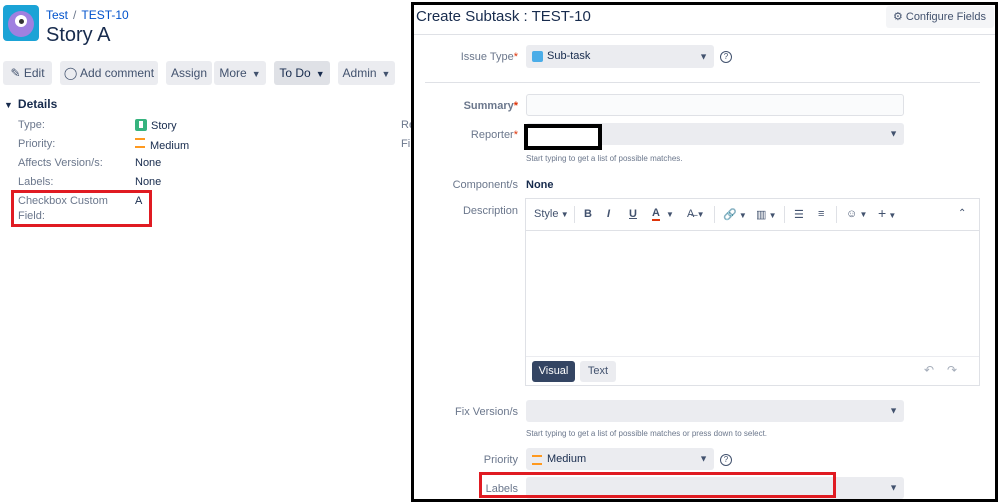  Describe the element at coordinates (406, 144) in the screenshot. I see `right-column-label: Fi` at that location.